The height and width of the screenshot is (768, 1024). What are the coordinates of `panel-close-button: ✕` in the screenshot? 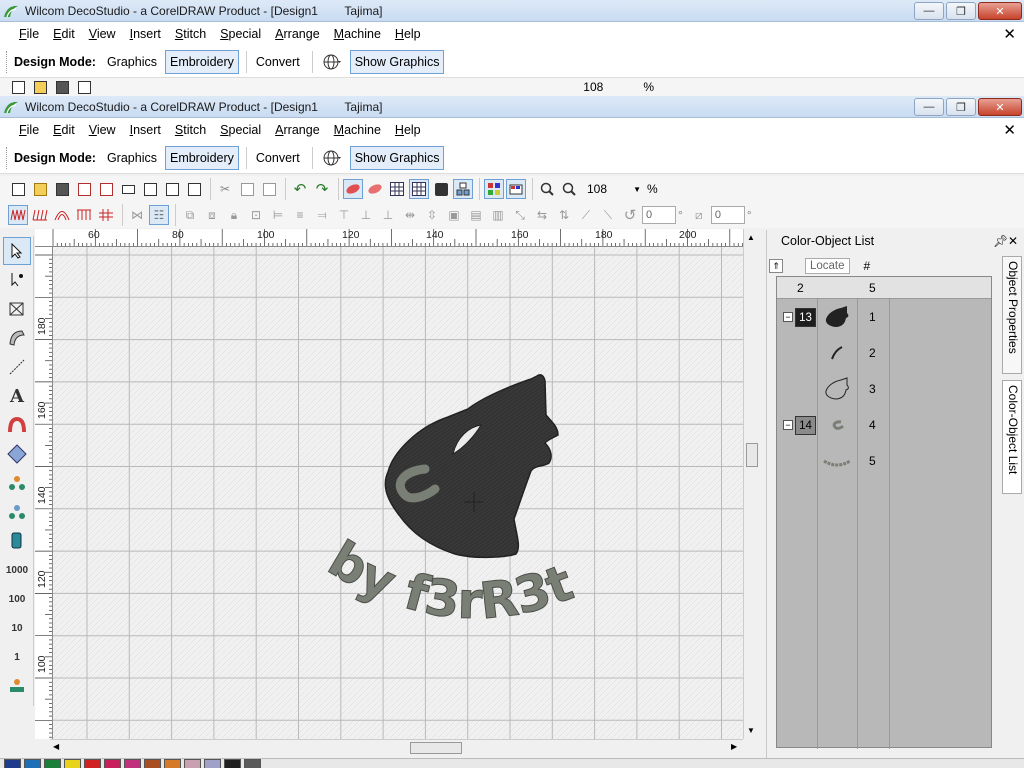 It's located at (1013, 241).